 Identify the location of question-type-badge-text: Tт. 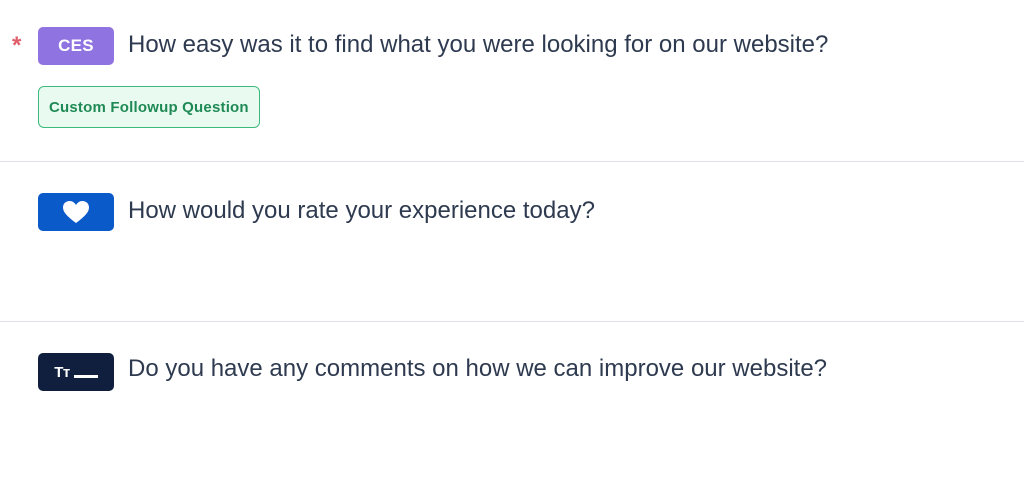
(76, 372).